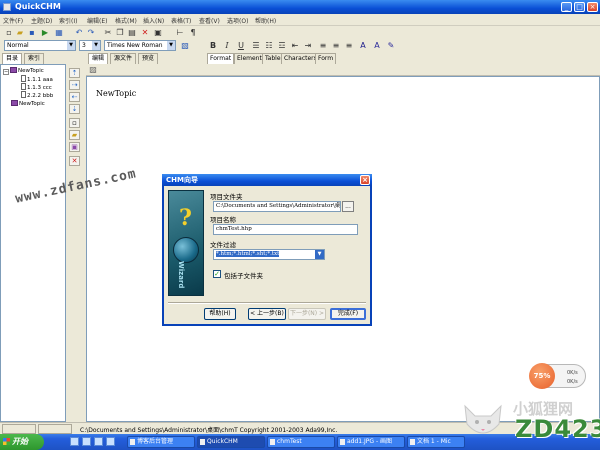 Image resolution: width=600 pixels, height=450 pixels. Describe the element at coordinates (74, 109) in the screenshot. I see `move-down-icon: ⇣` at that location.